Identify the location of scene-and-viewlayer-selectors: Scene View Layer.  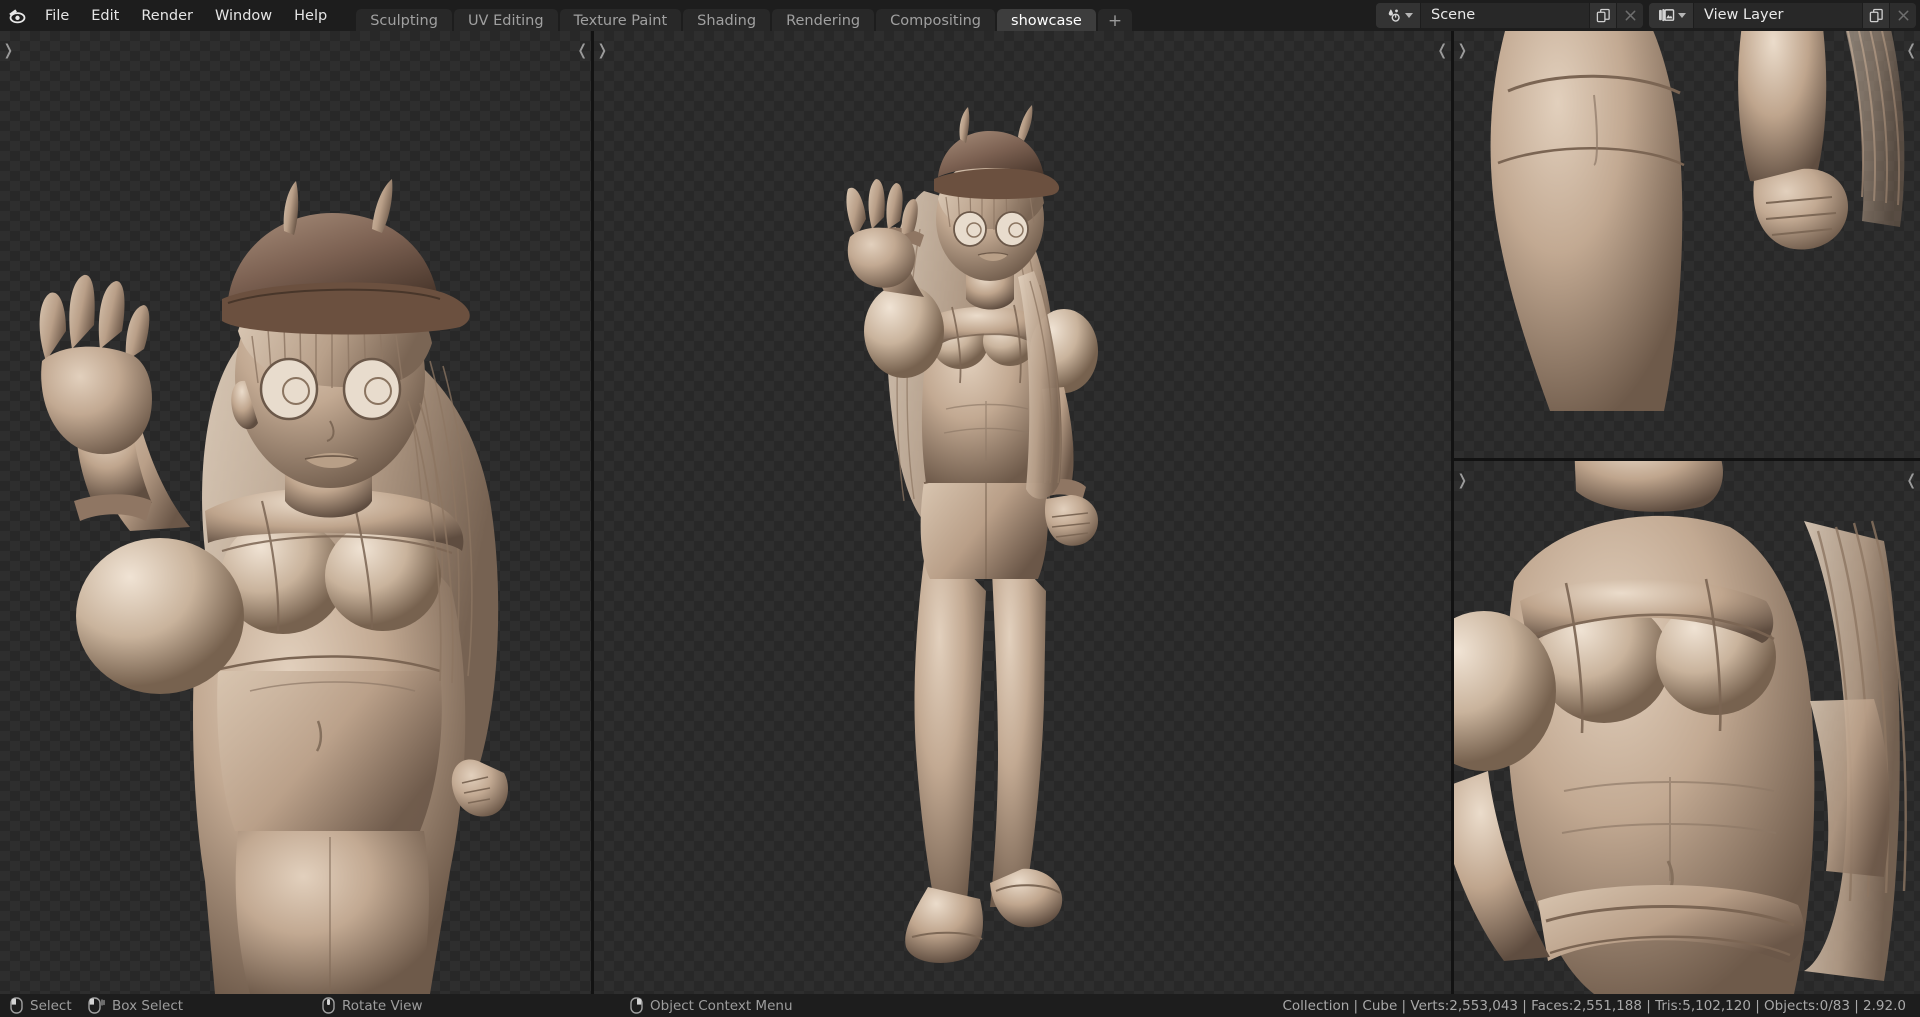
(1646, 15).